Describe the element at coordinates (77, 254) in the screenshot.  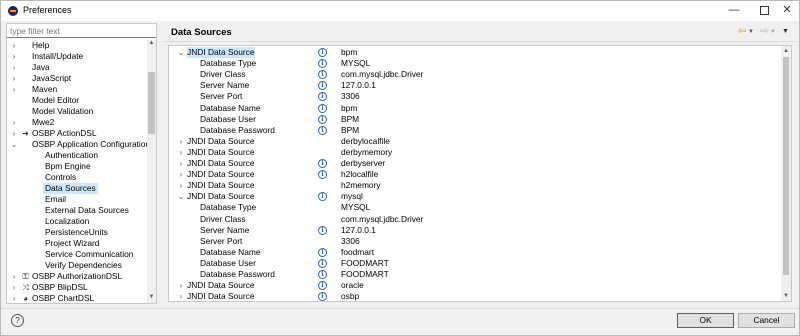
I see `tree-item: Service Communication` at that location.